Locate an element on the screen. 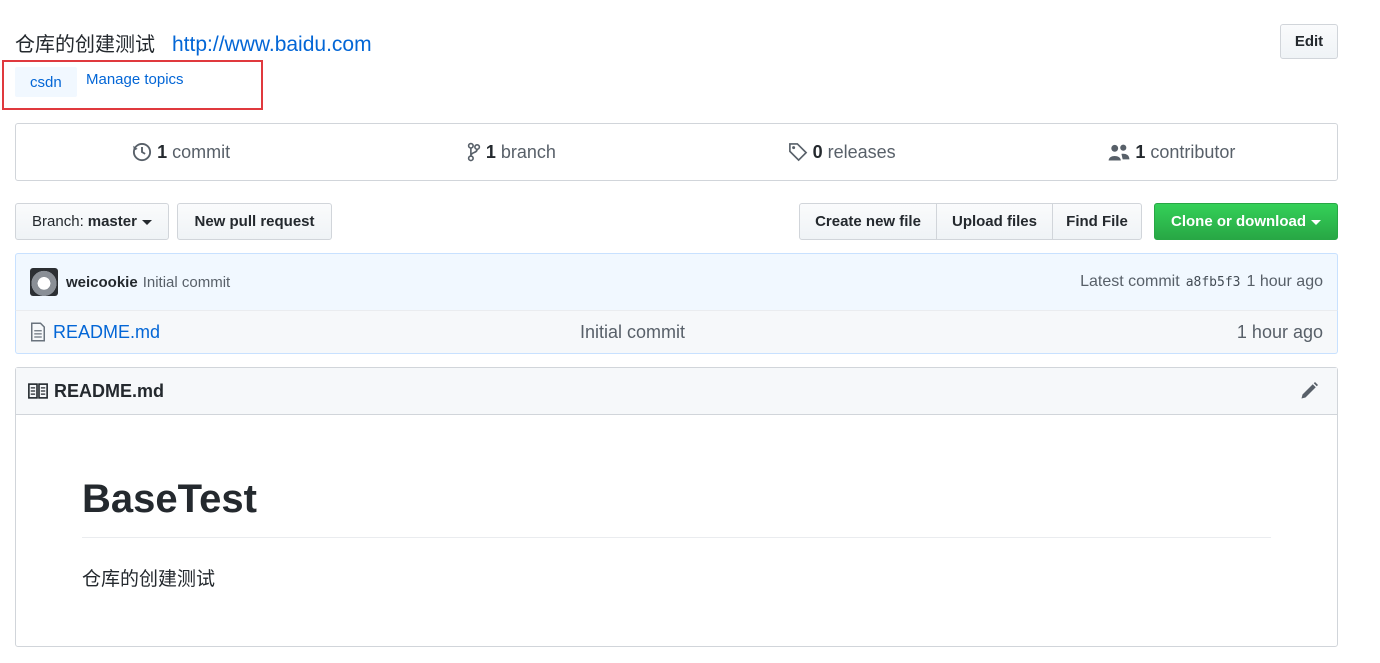  clone-or-download-button: Clone or download is located at coordinates (1246, 221).